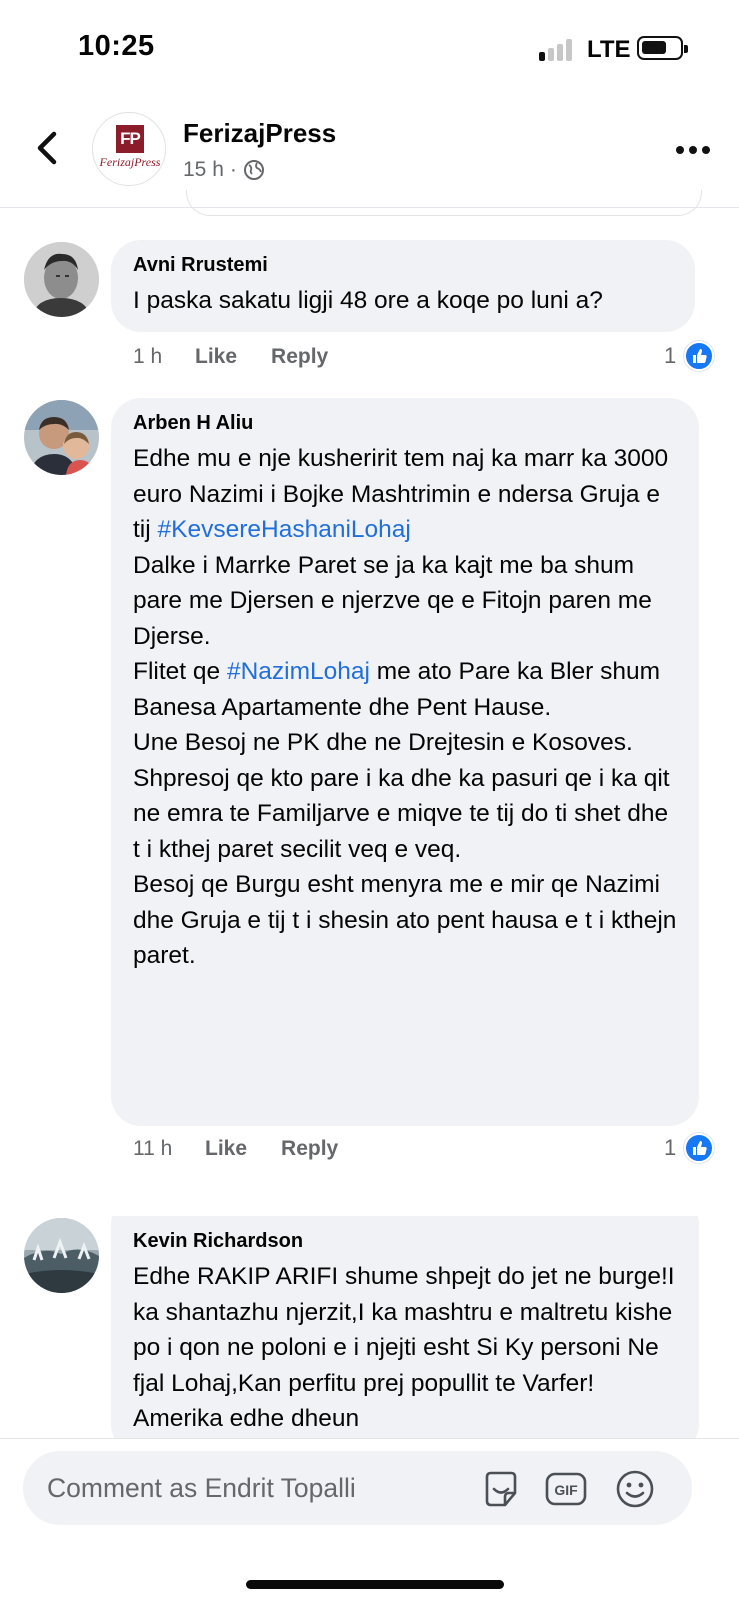 The image size is (739, 1600). I want to click on sticker-icon, so click(501, 1489).